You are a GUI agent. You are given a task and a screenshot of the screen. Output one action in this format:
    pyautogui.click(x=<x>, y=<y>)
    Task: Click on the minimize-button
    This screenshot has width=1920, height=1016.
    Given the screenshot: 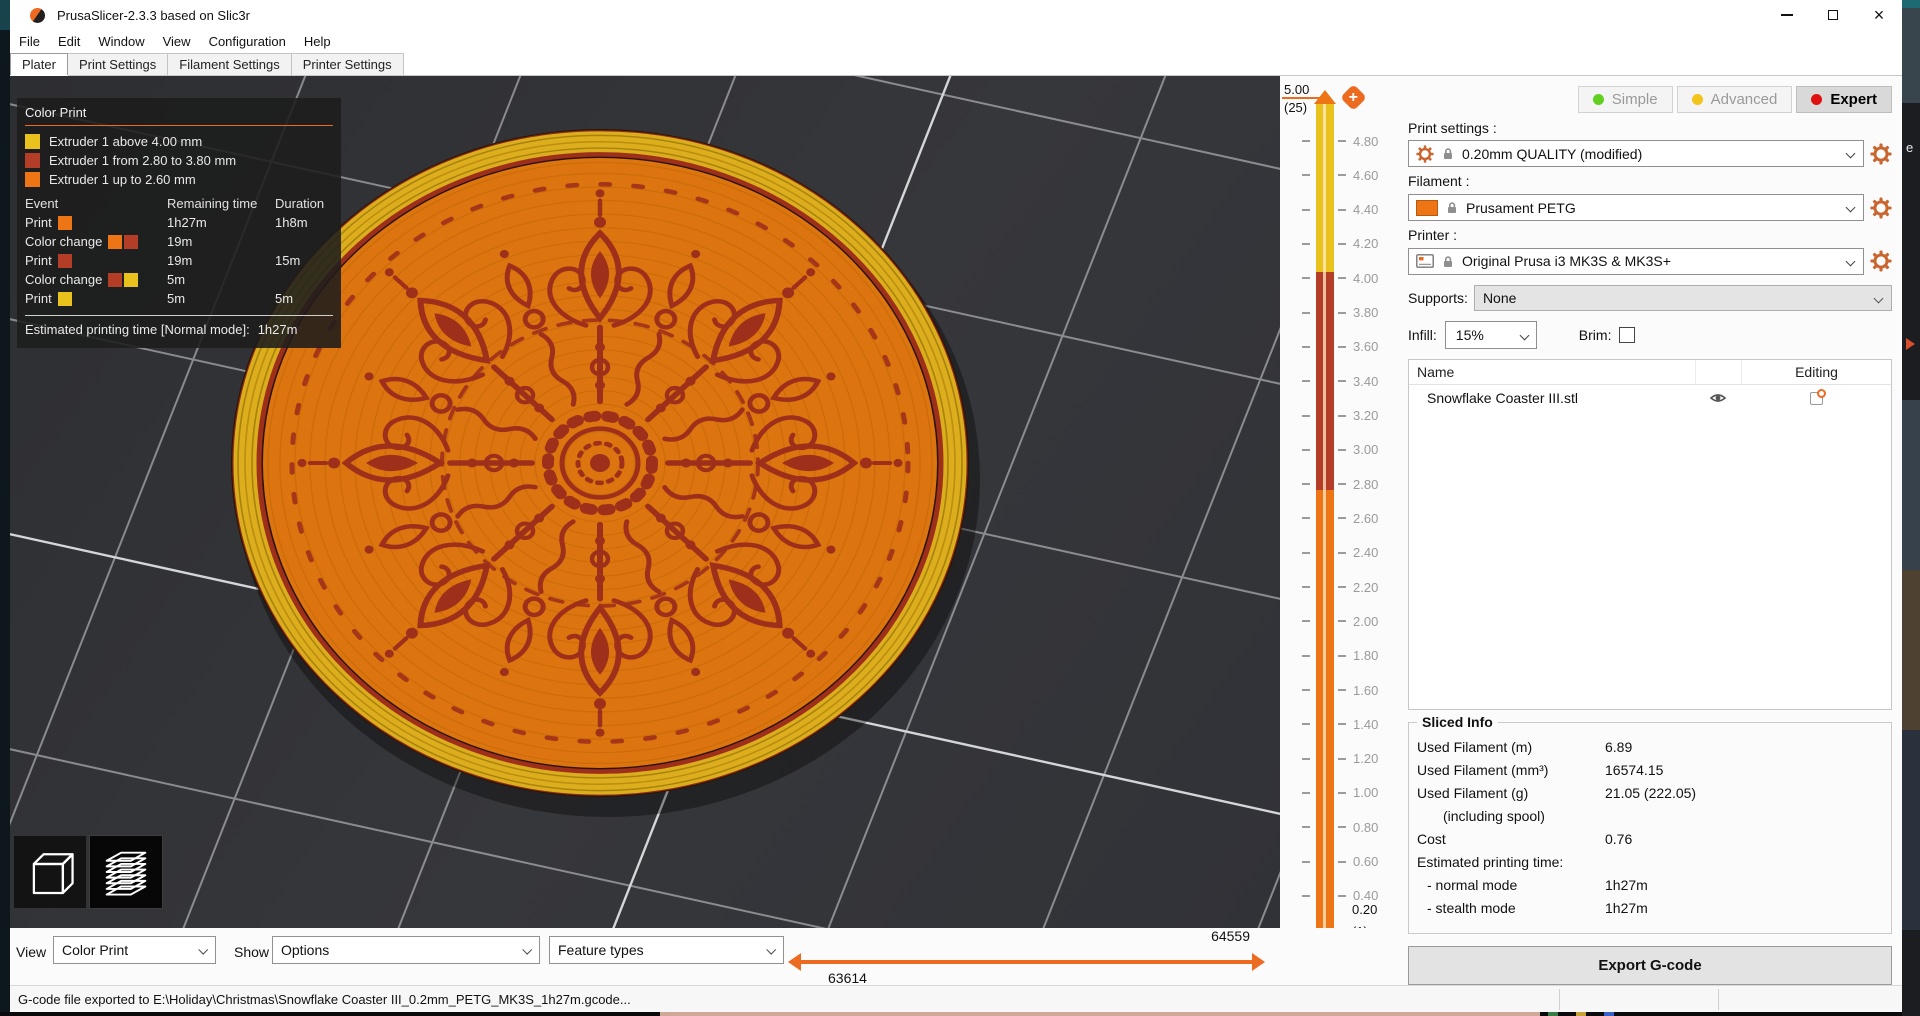 What is the action you would take?
    pyautogui.click(x=1787, y=15)
    